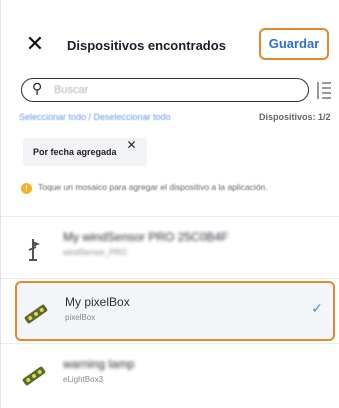 The height and width of the screenshot is (408, 339). I want to click on save-button: Guardar, so click(294, 44).